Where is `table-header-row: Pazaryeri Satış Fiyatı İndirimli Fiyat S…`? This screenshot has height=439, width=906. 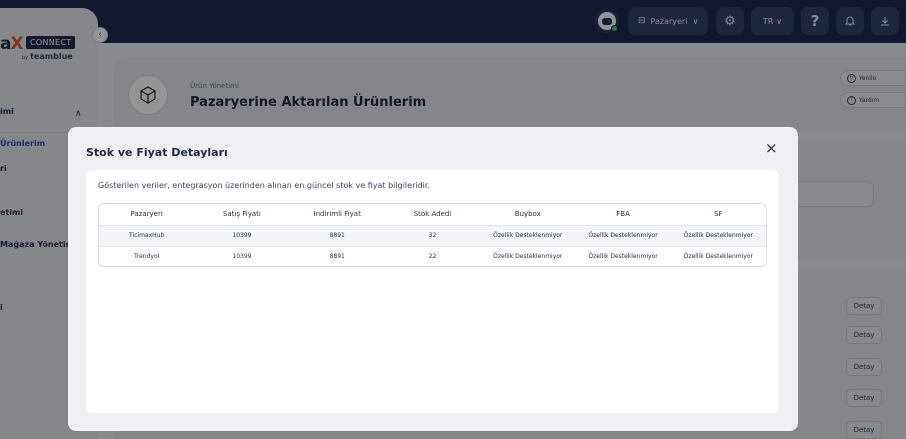 table-header-row: Pazaryeri Satış Fiyatı İndirimli Fiyat S… is located at coordinates (432, 215).